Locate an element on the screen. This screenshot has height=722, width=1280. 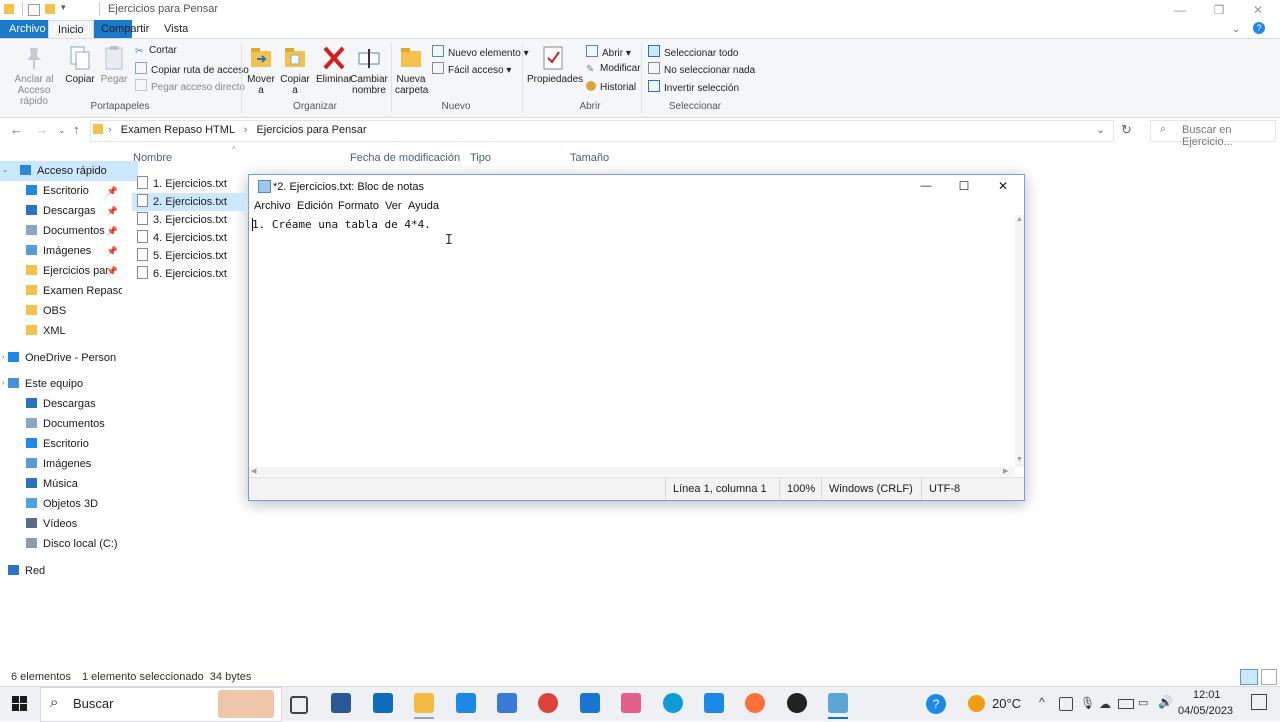
volume-icon: 🔊 is located at coordinates (1165, 702).